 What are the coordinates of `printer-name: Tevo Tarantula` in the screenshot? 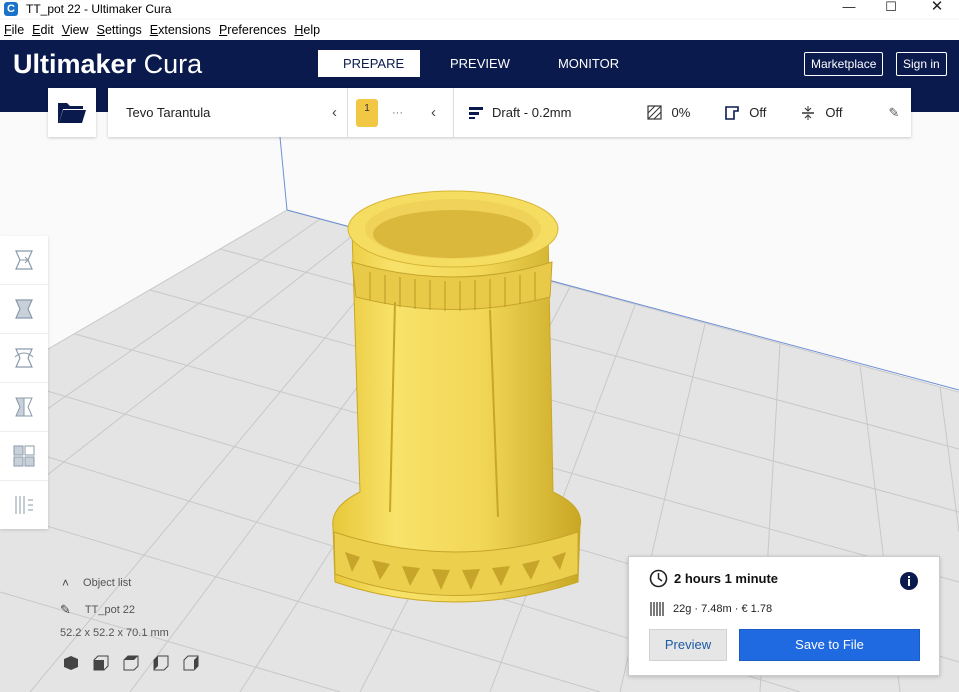 It's located at (168, 112).